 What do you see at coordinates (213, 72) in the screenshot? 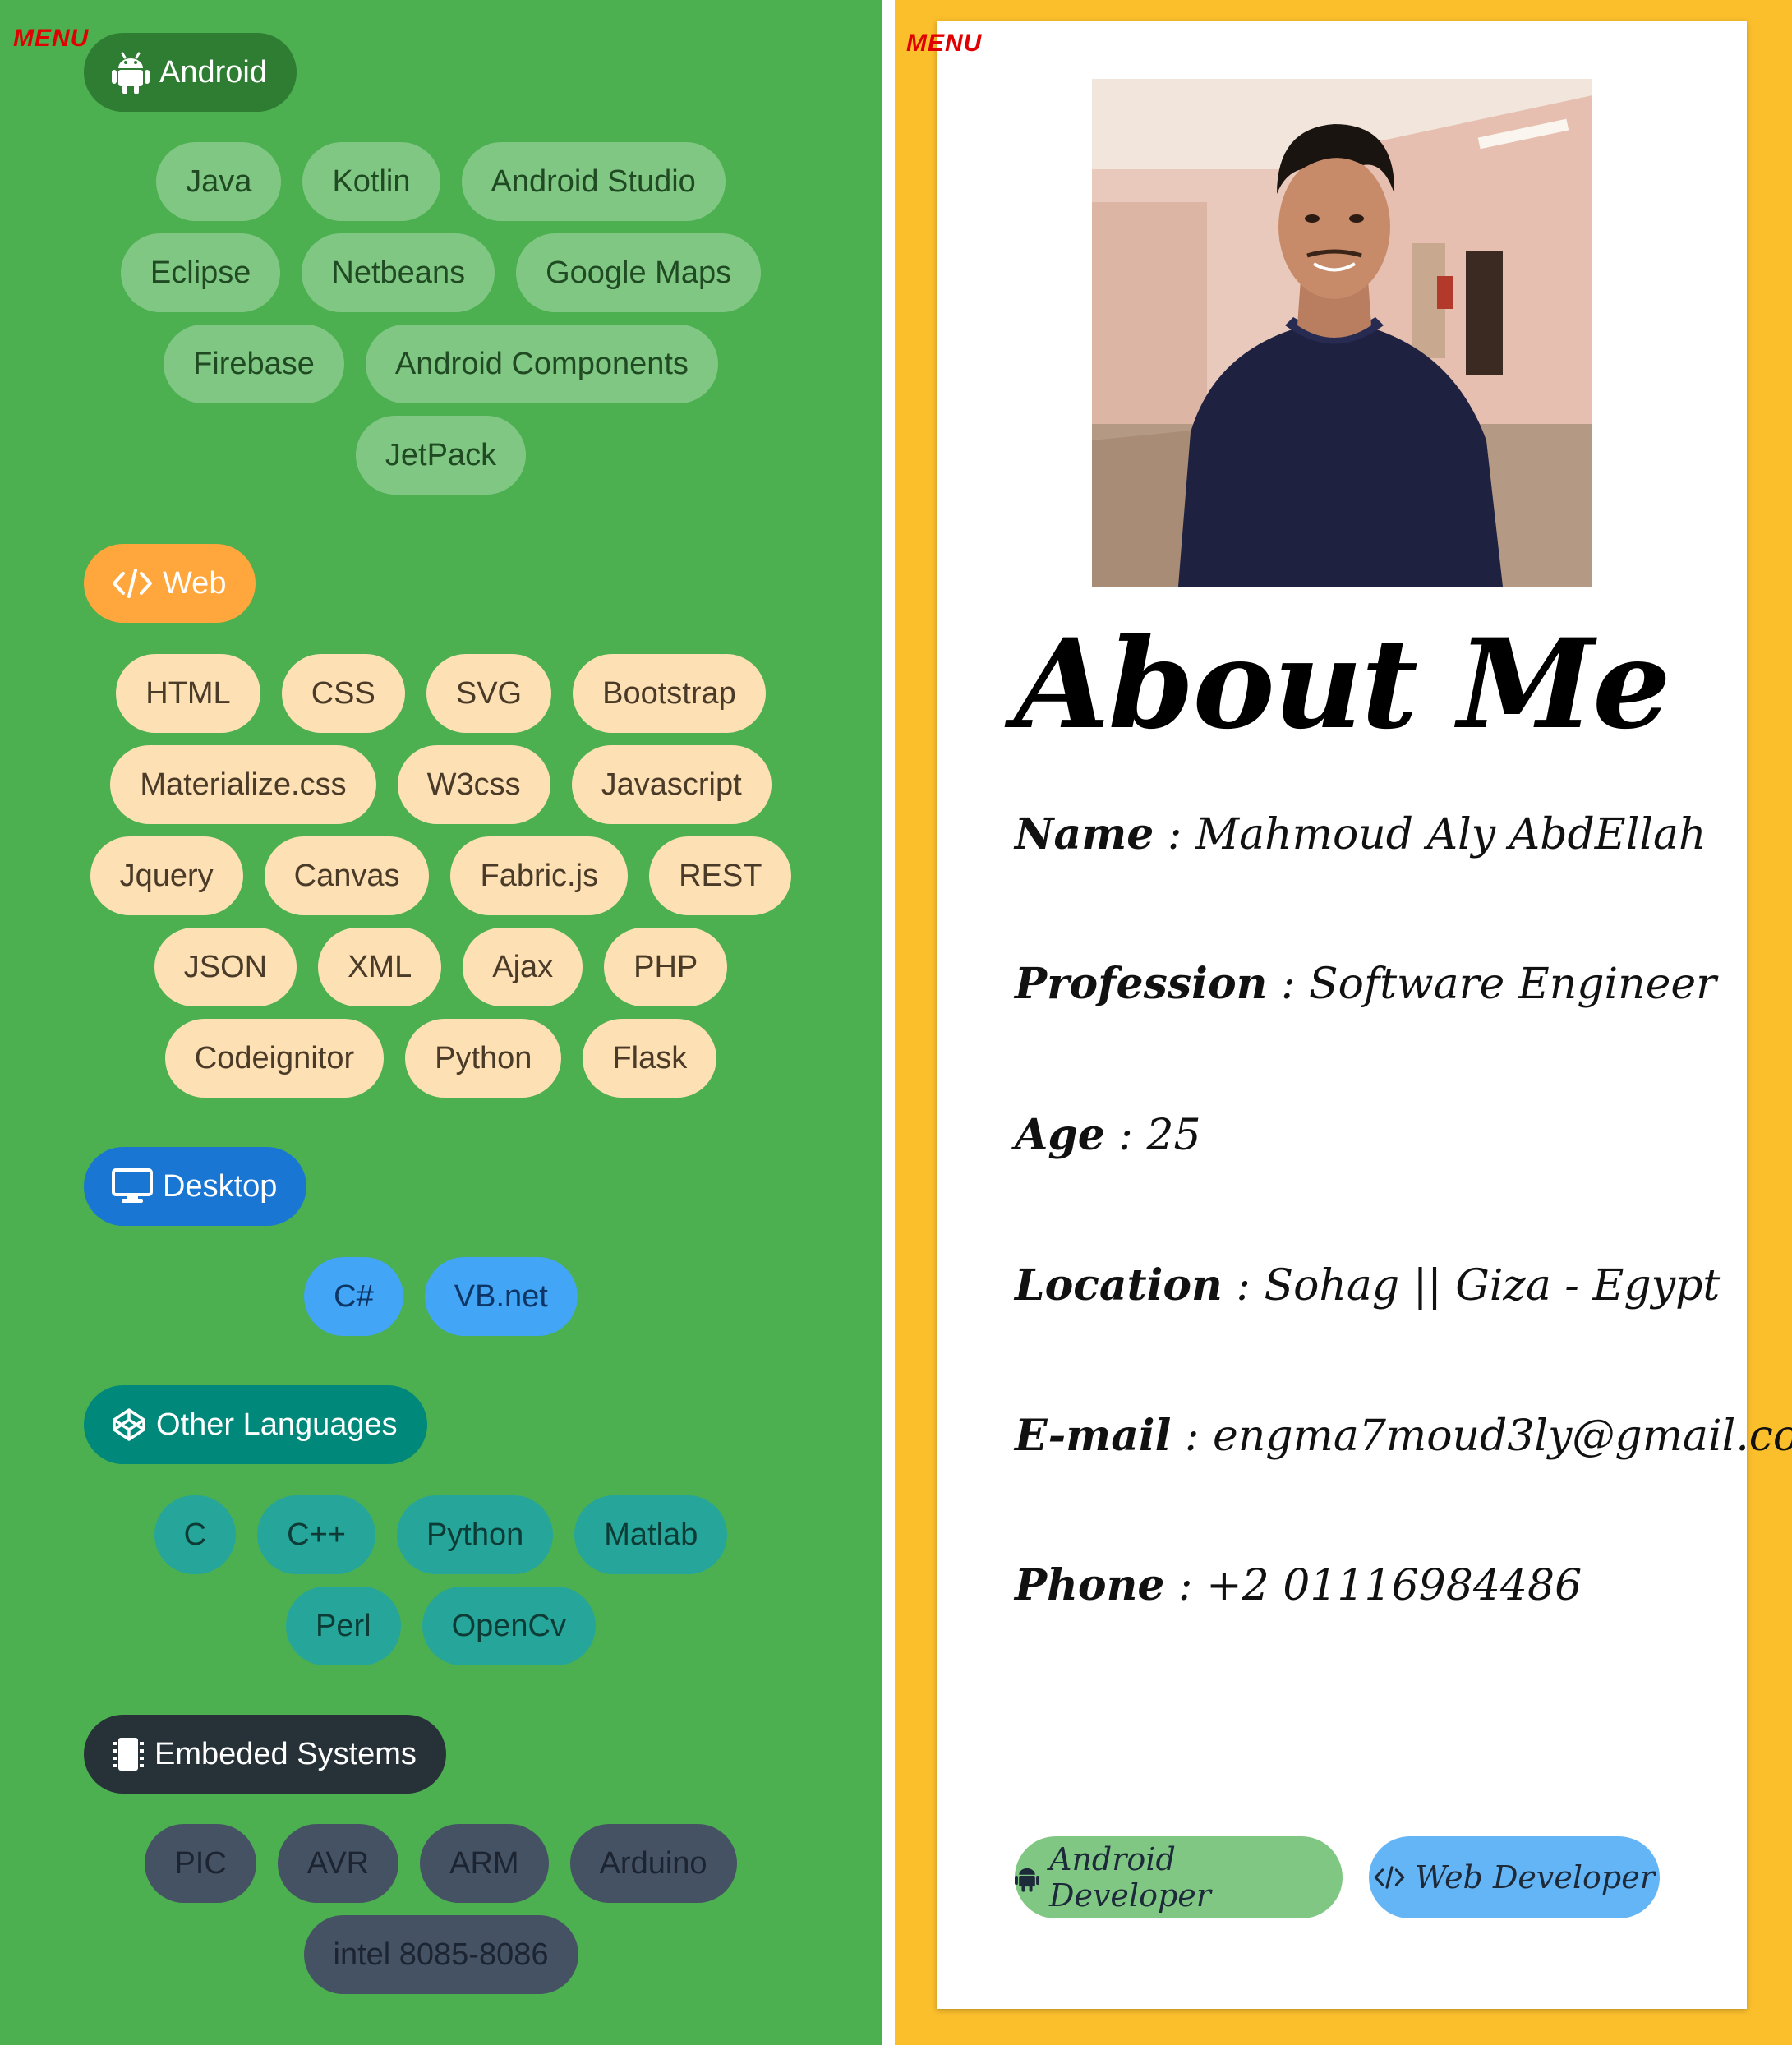
I see `category-label: Android` at bounding box center [213, 72].